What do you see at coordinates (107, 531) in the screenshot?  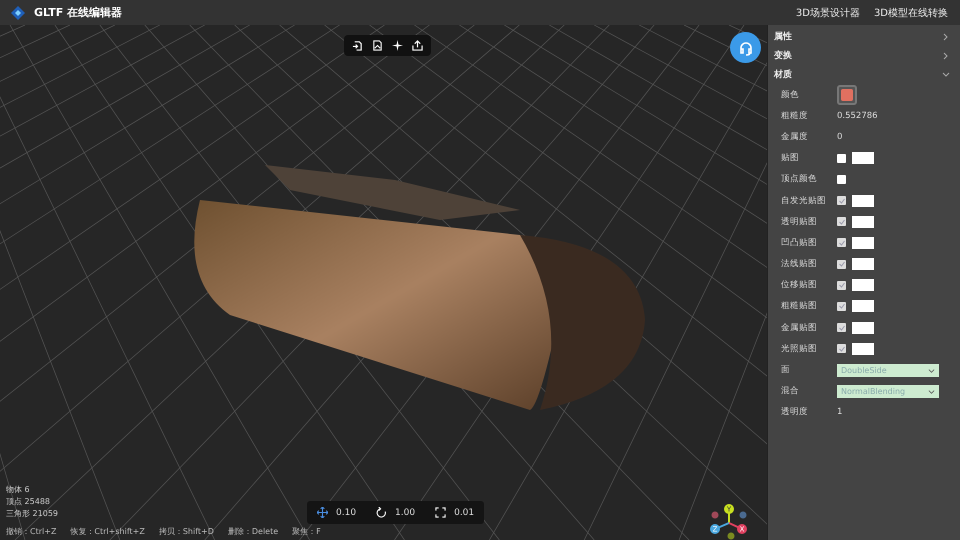 I see `shortcut-hint: 恢复：Ctrl+shift+Z` at bounding box center [107, 531].